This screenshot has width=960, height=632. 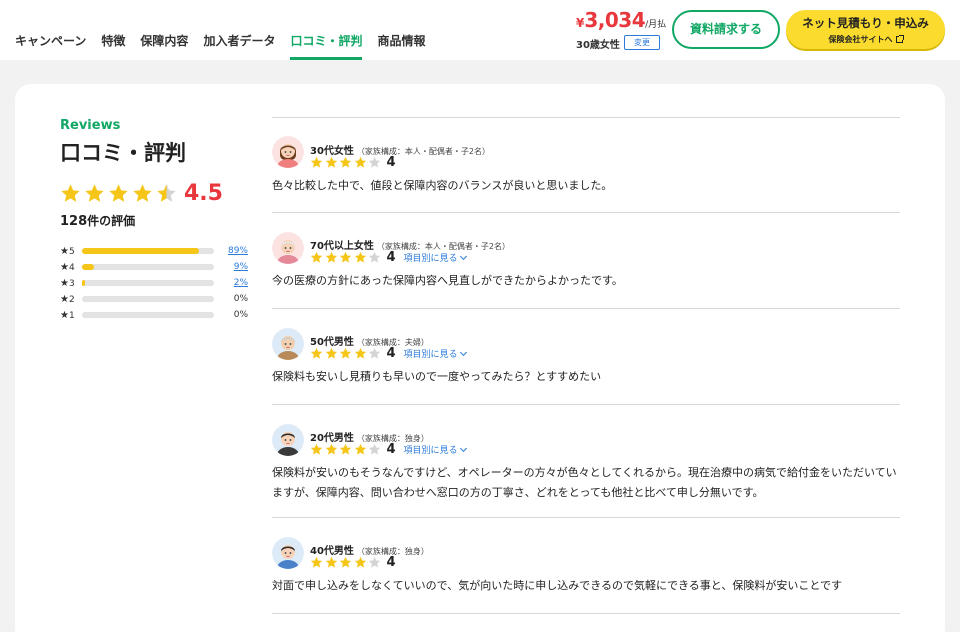 I want to click on man-20s-avatar, so click(x=288, y=440).